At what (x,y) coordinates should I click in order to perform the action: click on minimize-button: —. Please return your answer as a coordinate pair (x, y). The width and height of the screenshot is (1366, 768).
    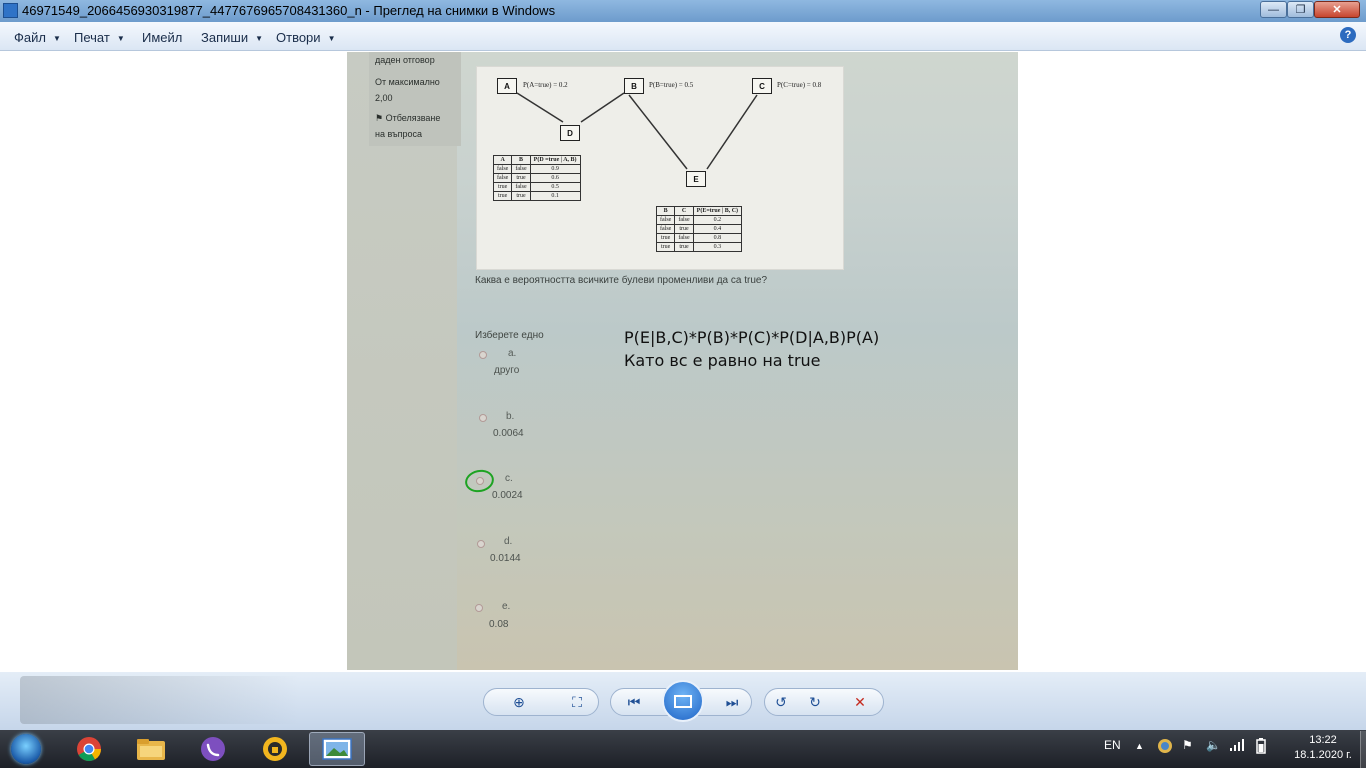
    Looking at the image, I should click on (1273, 9).